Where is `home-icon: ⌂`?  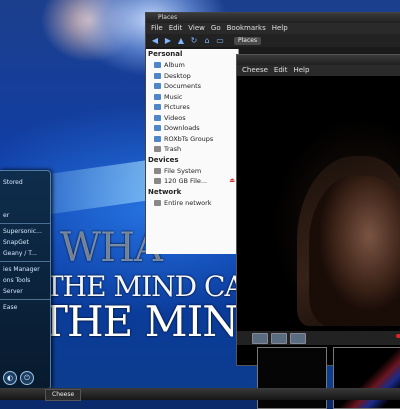
home-icon: ⌂ is located at coordinates (207, 40).